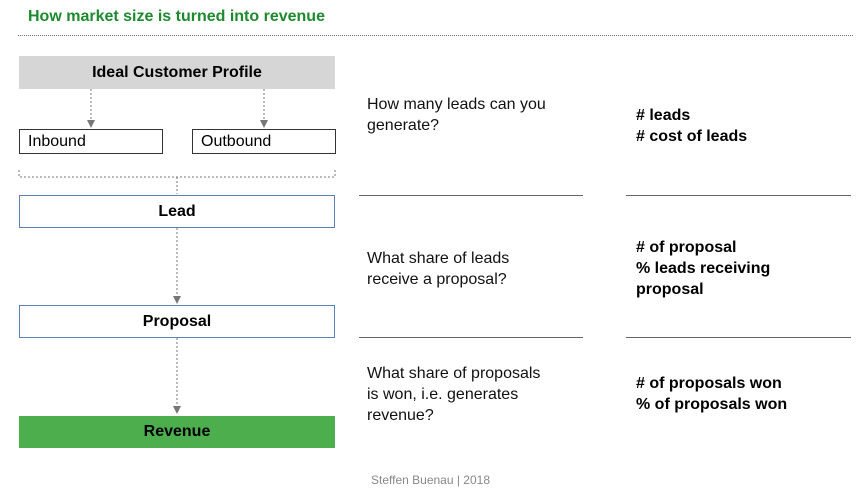  What do you see at coordinates (403, 125) in the screenshot?
I see `question-line: generate?` at bounding box center [403, 125].